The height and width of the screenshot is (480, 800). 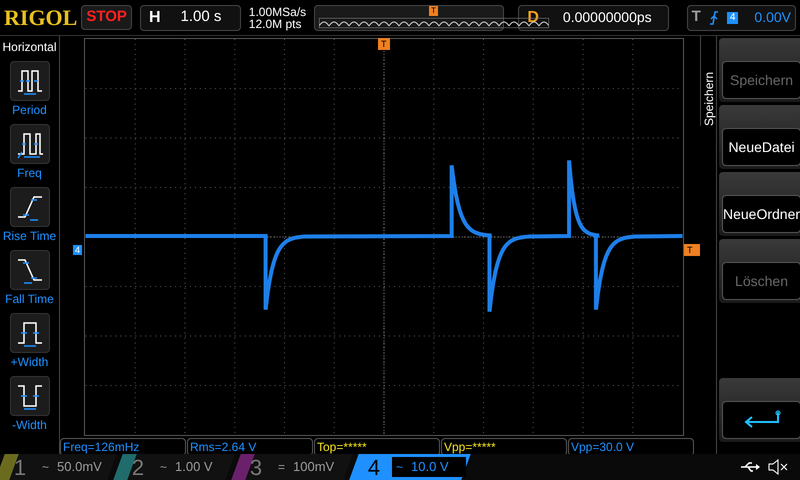 What do you see at coordinates (696, 17) in the screenshot?
I see `trigger-label: T` at bounding box center [696, 17].